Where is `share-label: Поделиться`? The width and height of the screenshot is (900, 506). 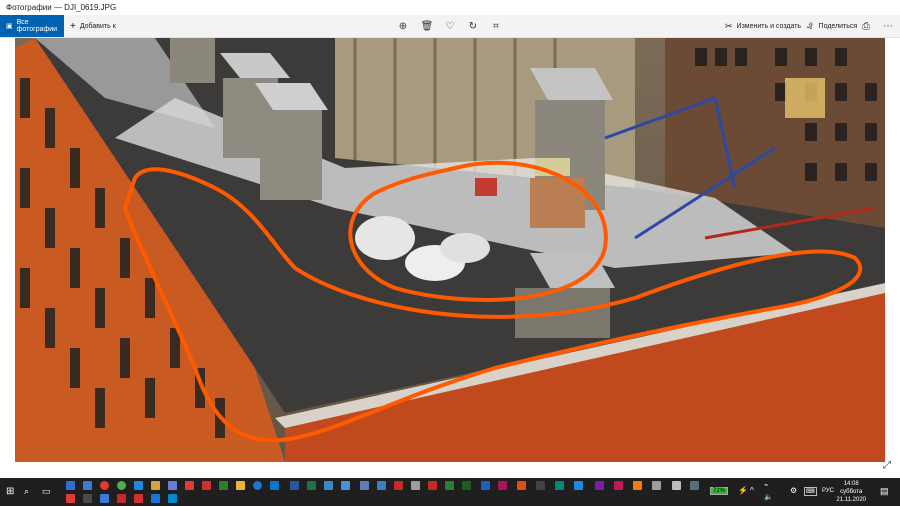 share-label: Поделиться is located at coordinates (838, 26).